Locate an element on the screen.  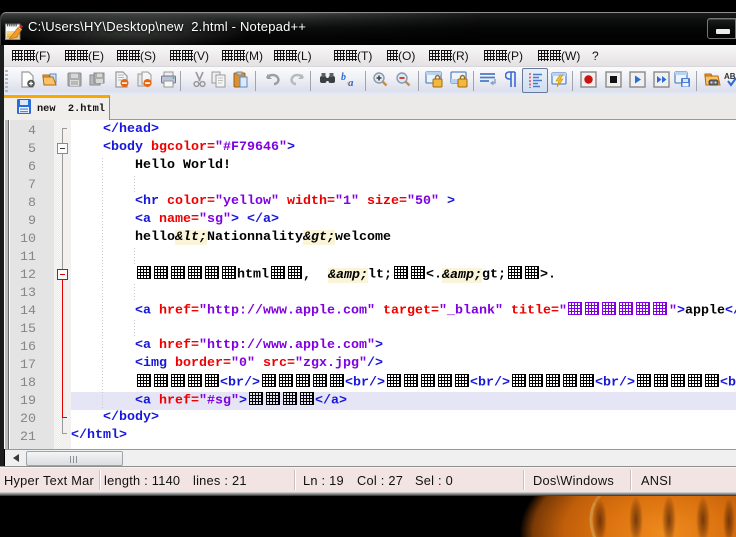
svg-text: a is located at coordinates (351, 82).